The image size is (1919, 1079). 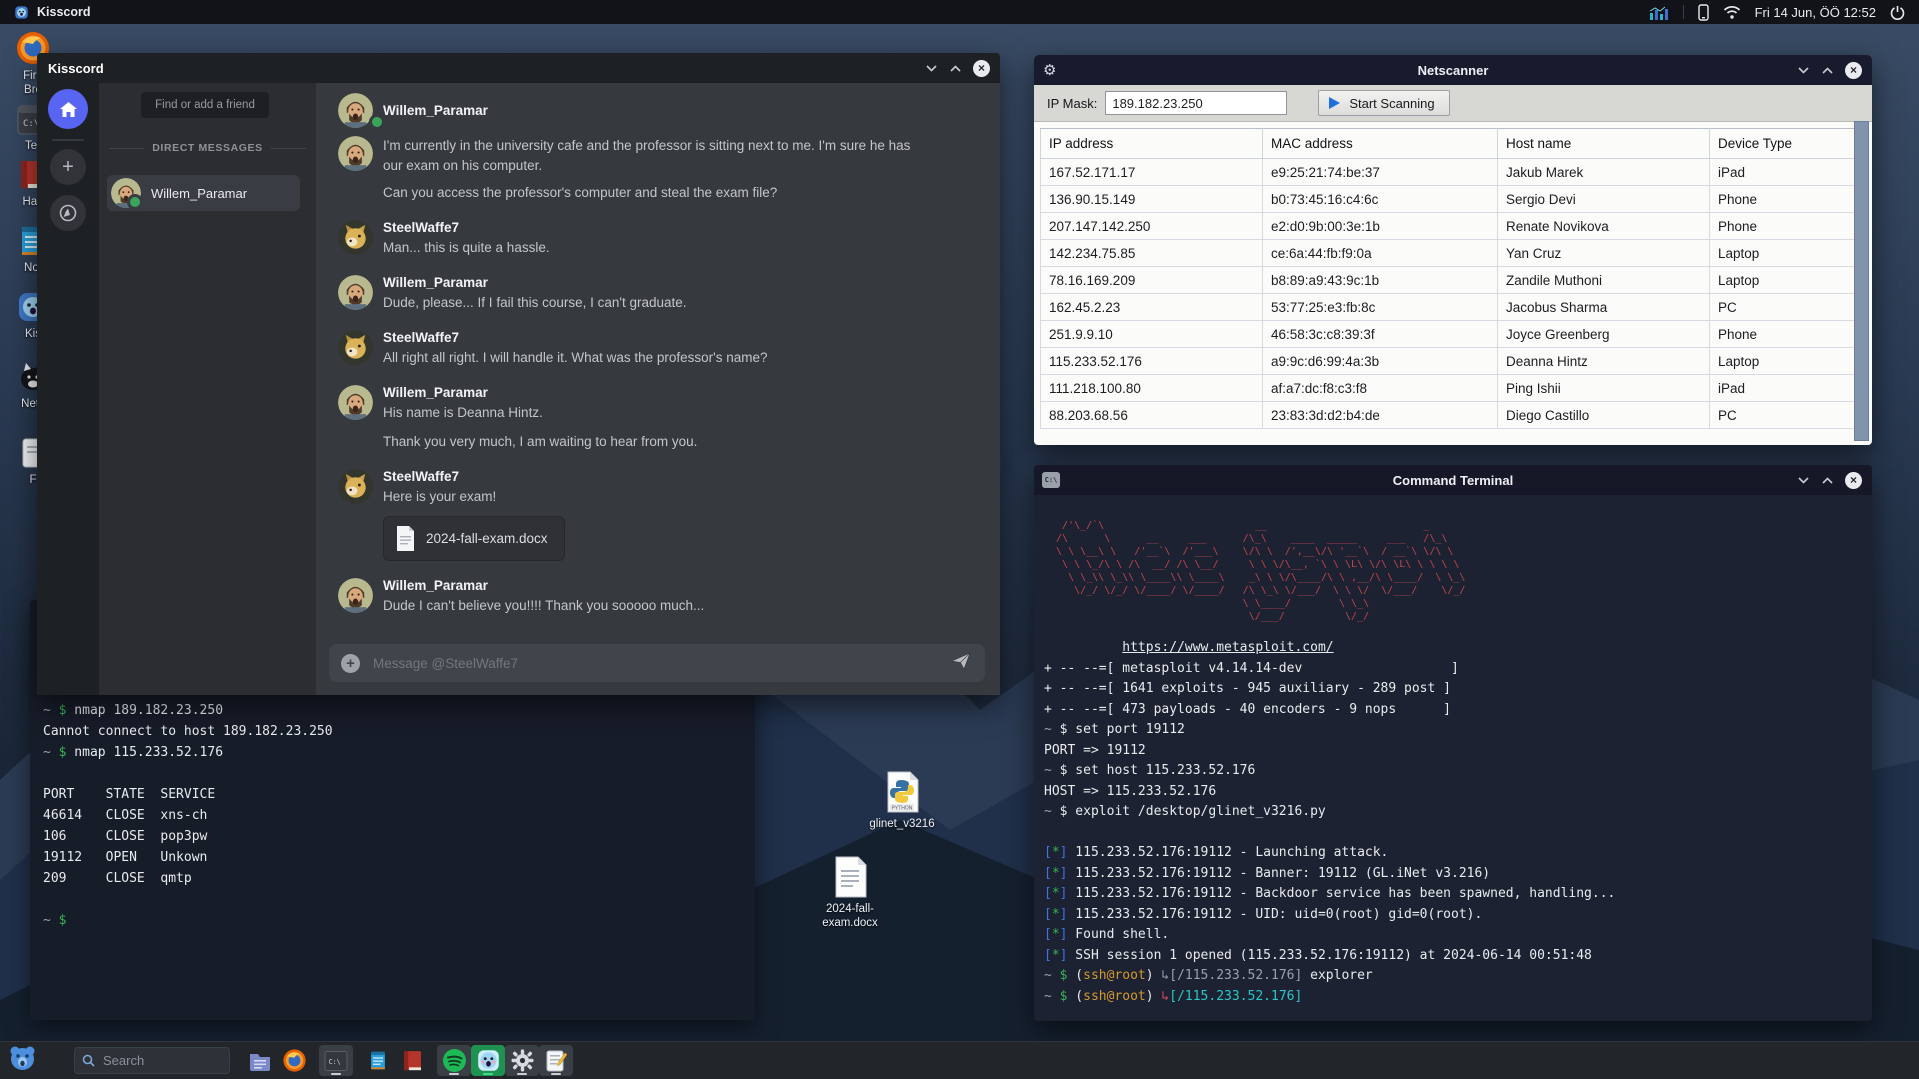 What do you see at coordinates (454, 1074) in the screenshot?
I see `running-indicator` at bounding box center [454, 1074].